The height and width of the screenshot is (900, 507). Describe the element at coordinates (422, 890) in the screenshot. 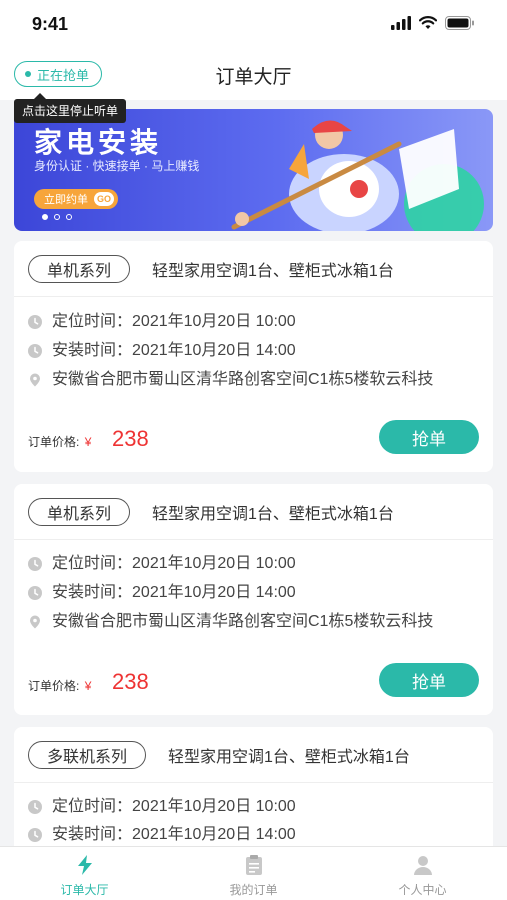

I see `tab-label: 个人中心` at that location.